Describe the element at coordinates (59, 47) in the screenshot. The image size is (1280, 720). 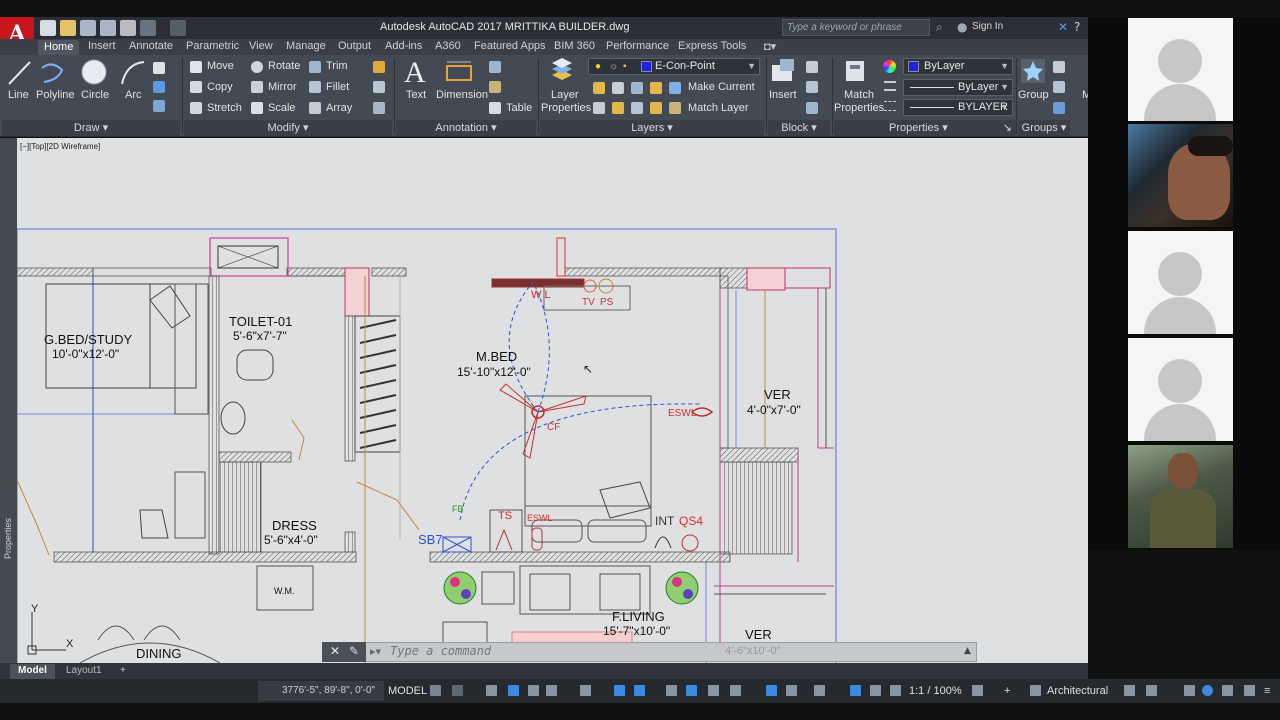
I see `tab-home: Home` at that location.